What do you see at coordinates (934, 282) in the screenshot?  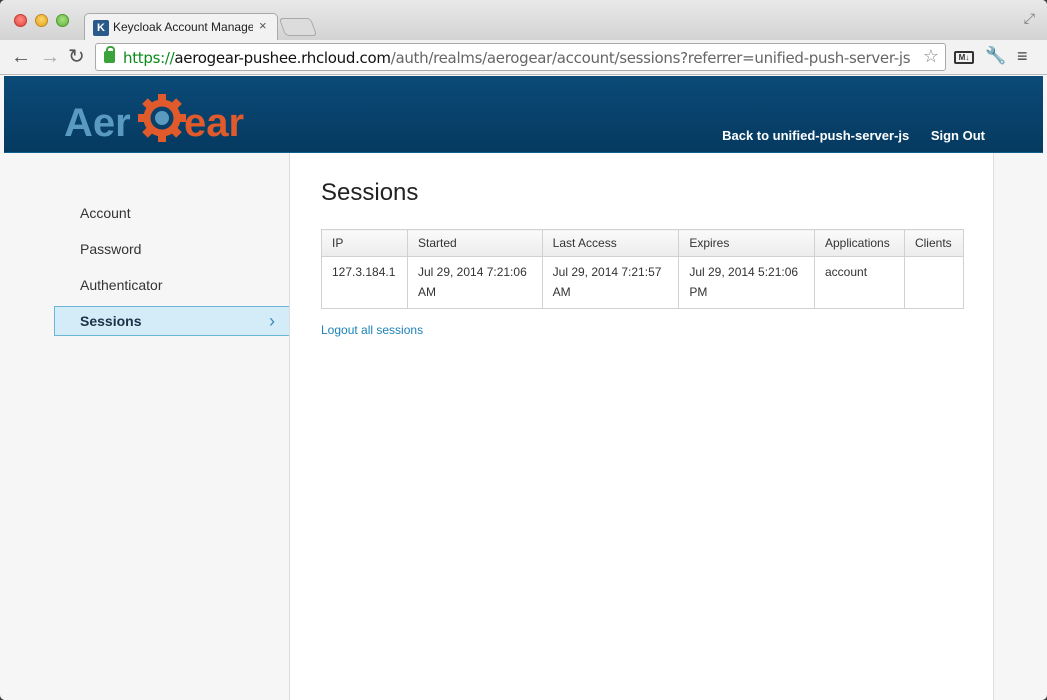 I see `cell-clients` at bounding box center [934, 282].